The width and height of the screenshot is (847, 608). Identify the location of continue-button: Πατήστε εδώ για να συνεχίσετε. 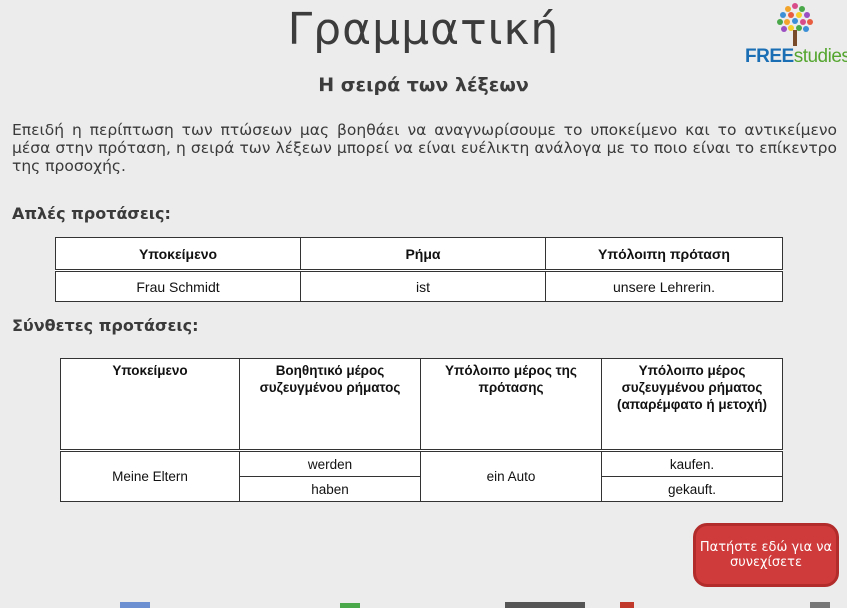
(766, 555).